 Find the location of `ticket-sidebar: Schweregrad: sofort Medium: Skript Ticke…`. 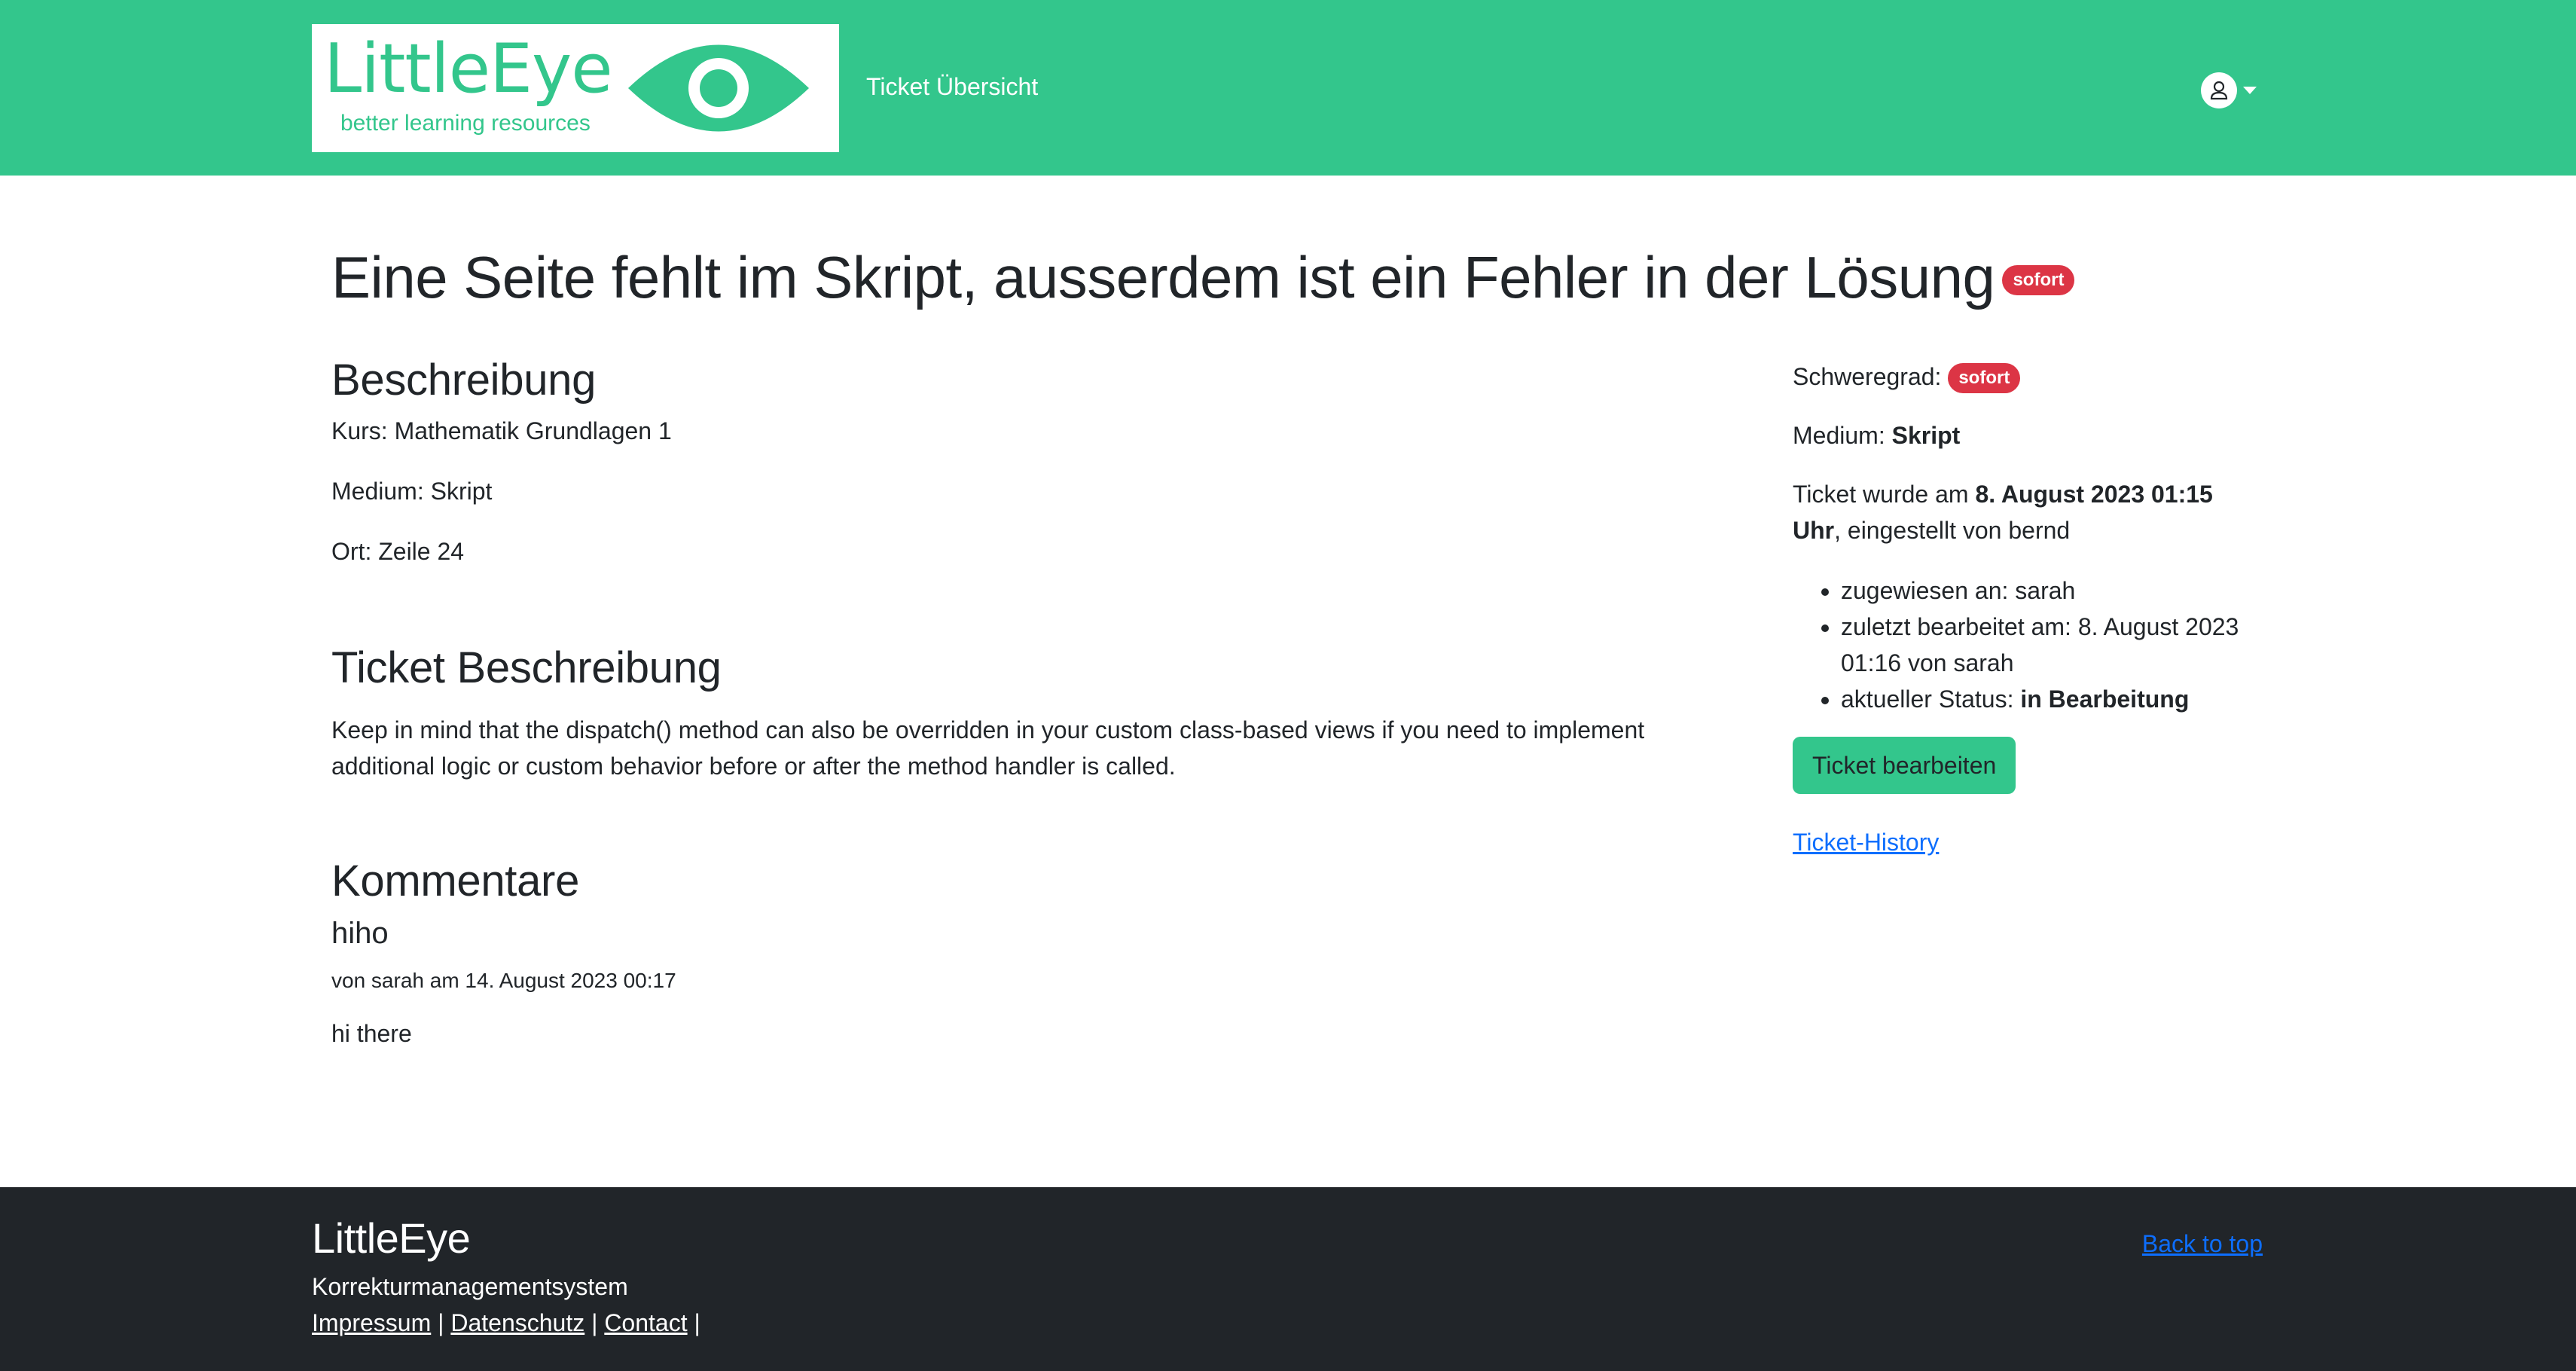

ticket-sidebar: Schweregrad: sofort Medium: Skript Ticke… is located at coordinates (2019, 609).